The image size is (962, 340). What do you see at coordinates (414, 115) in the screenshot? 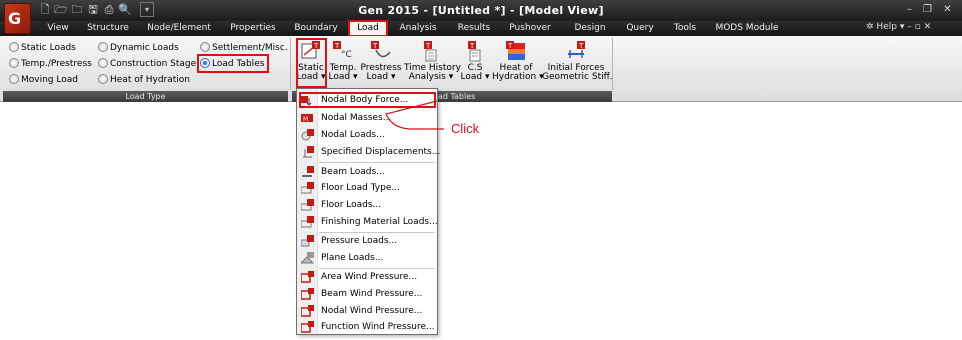
I see `click-callout-line` at bounding box center [414, 115].